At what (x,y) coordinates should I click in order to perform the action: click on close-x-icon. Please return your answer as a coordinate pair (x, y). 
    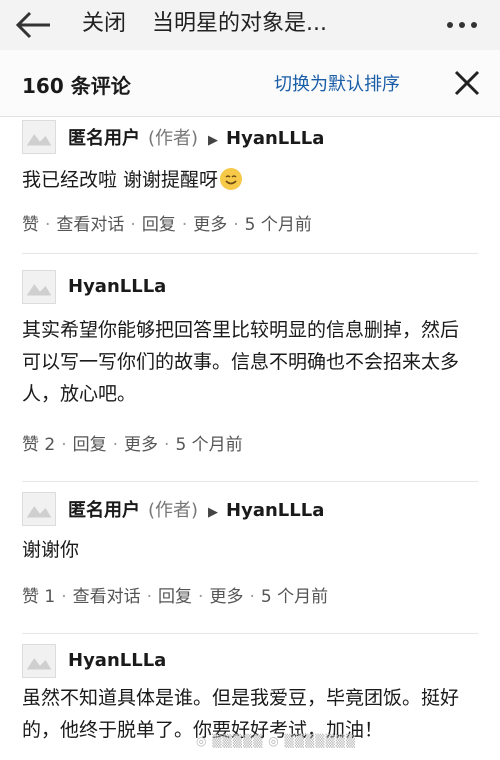
    Looking at the image, I should click on (467, 83).